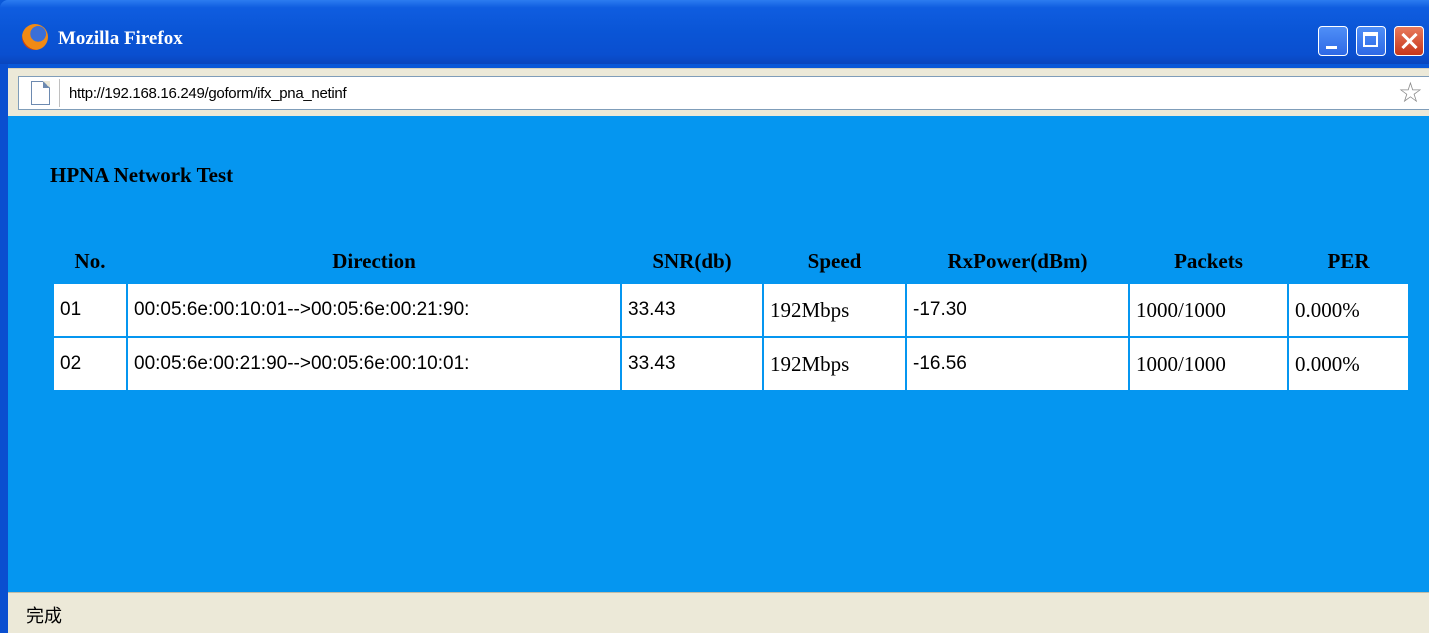  Describe the element at coordinates (1017, 364) in the screenshot. I see `table-cell: -16.56` at that location.